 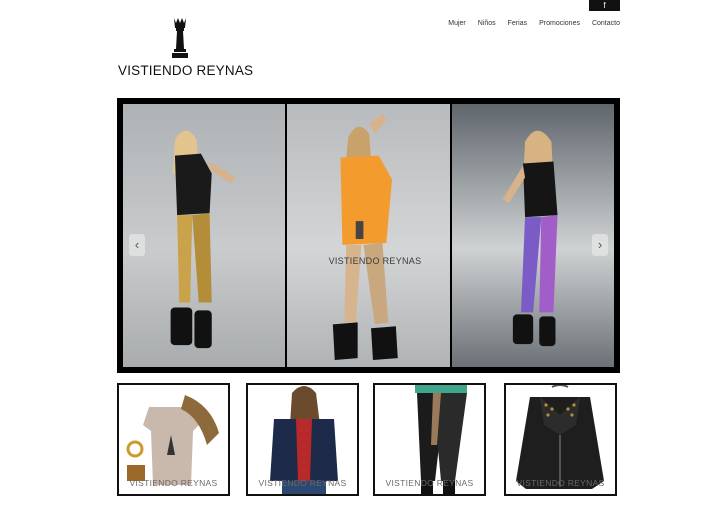 I want to click on slide-photo-gold-leggings, so click(x=204, y=235).